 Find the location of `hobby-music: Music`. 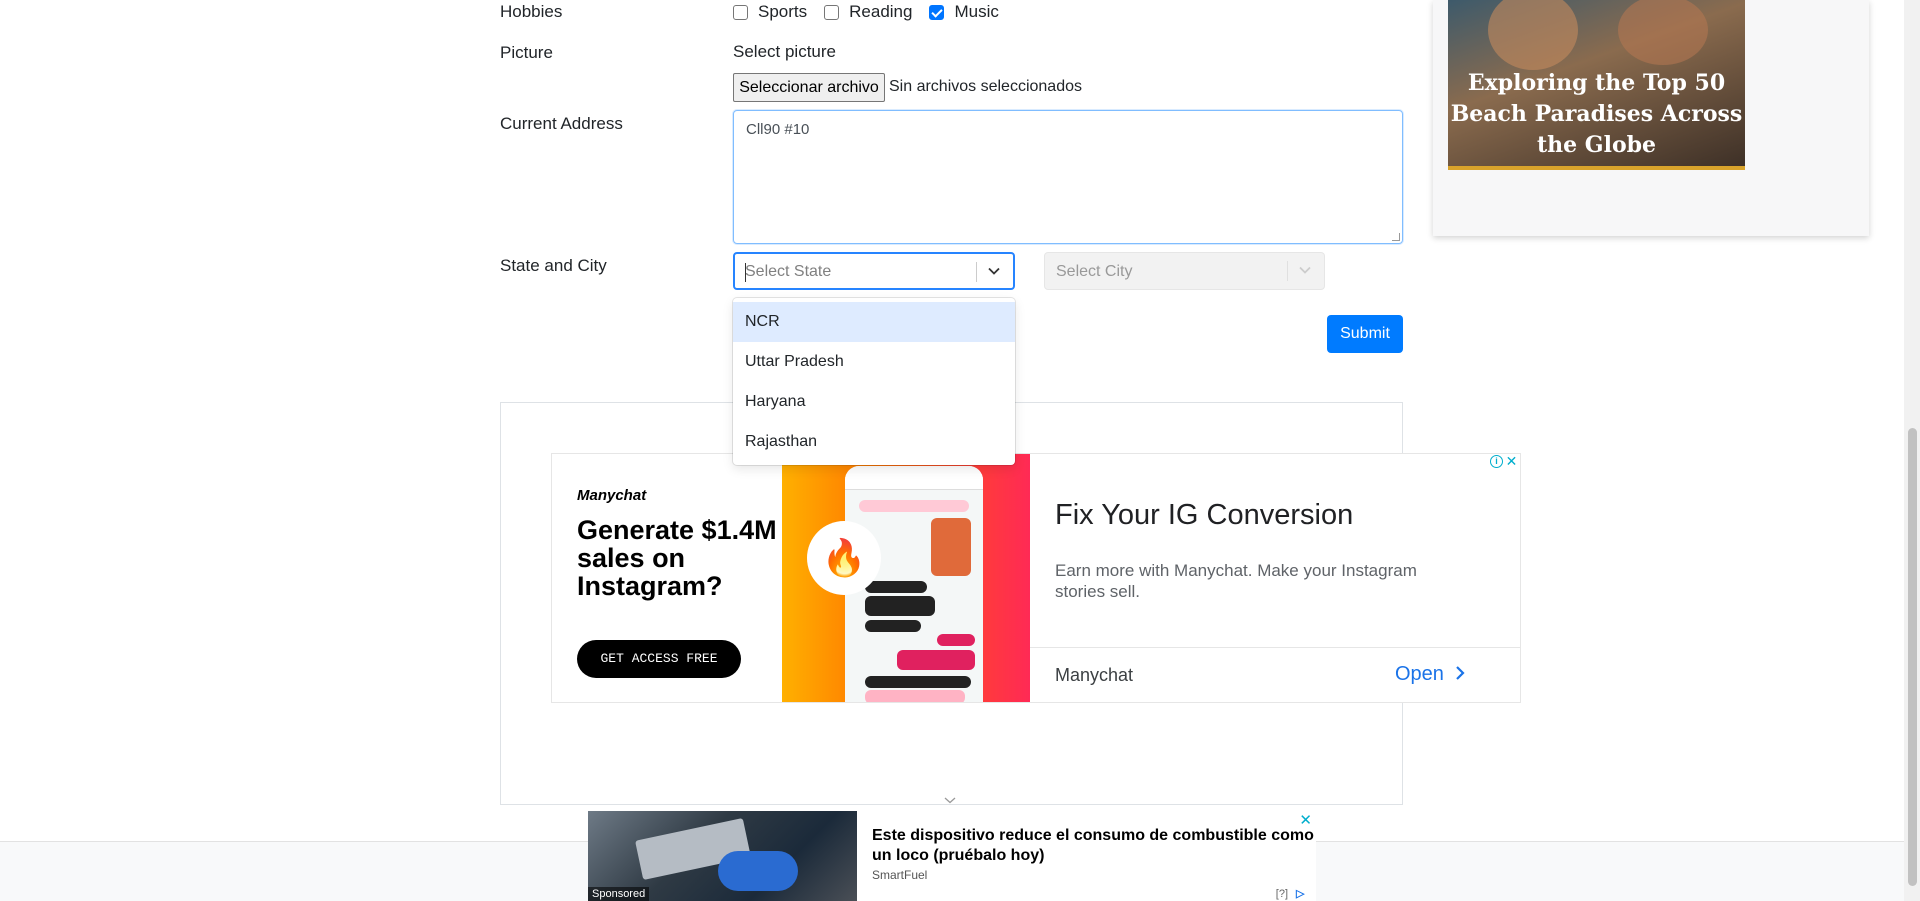

hobby-music: Music is located at coordinates (964, 12).